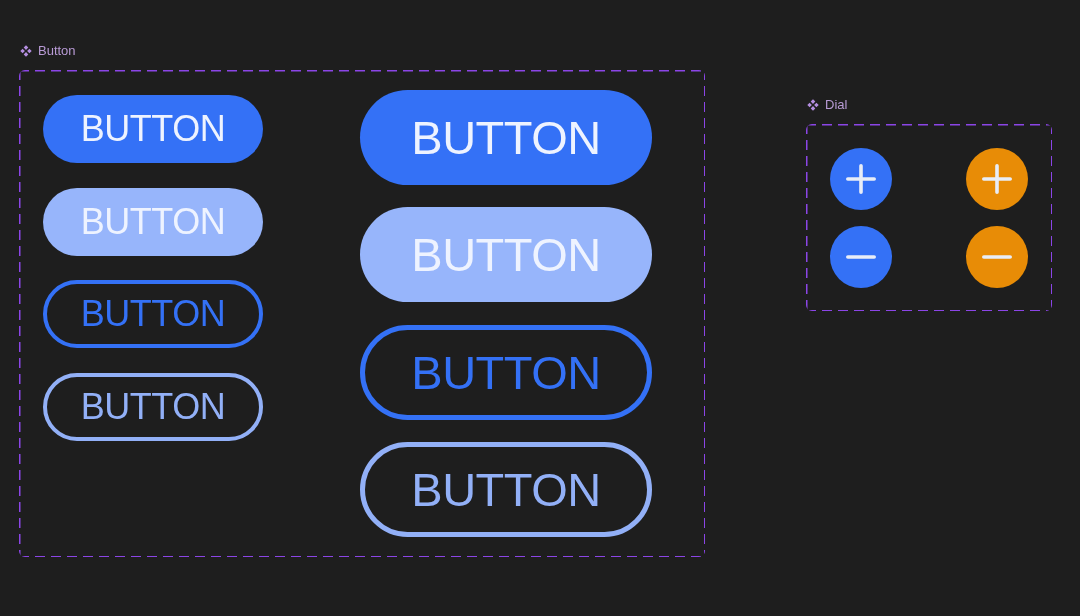 This screenshot has height=616, width=1080. I want to click on component-set-title: Dial, so click(836, 105).